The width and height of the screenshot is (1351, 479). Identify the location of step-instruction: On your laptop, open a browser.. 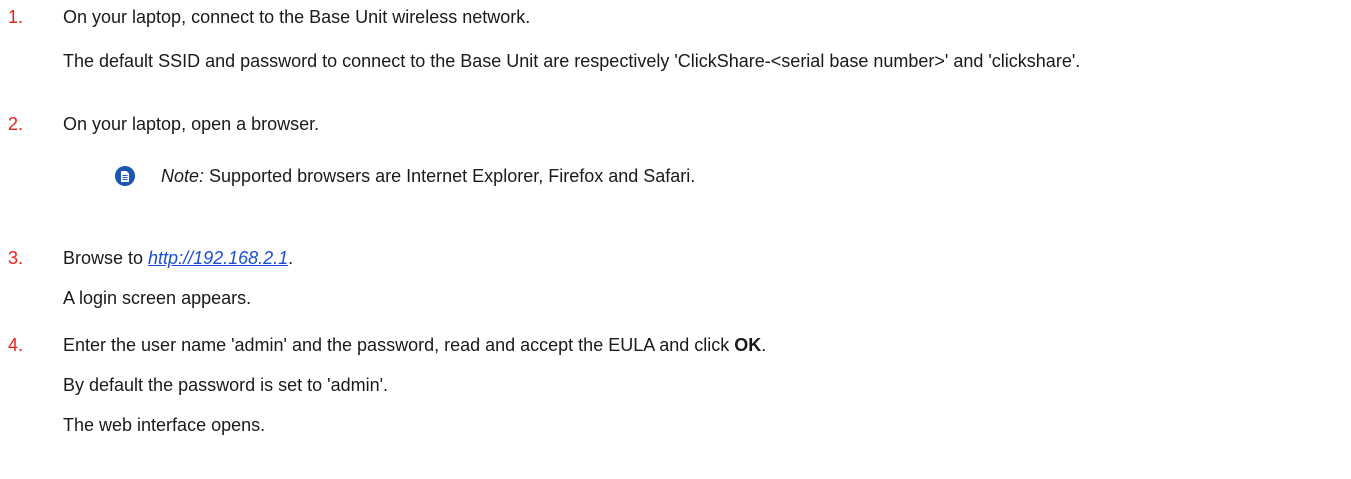
(191, 124).